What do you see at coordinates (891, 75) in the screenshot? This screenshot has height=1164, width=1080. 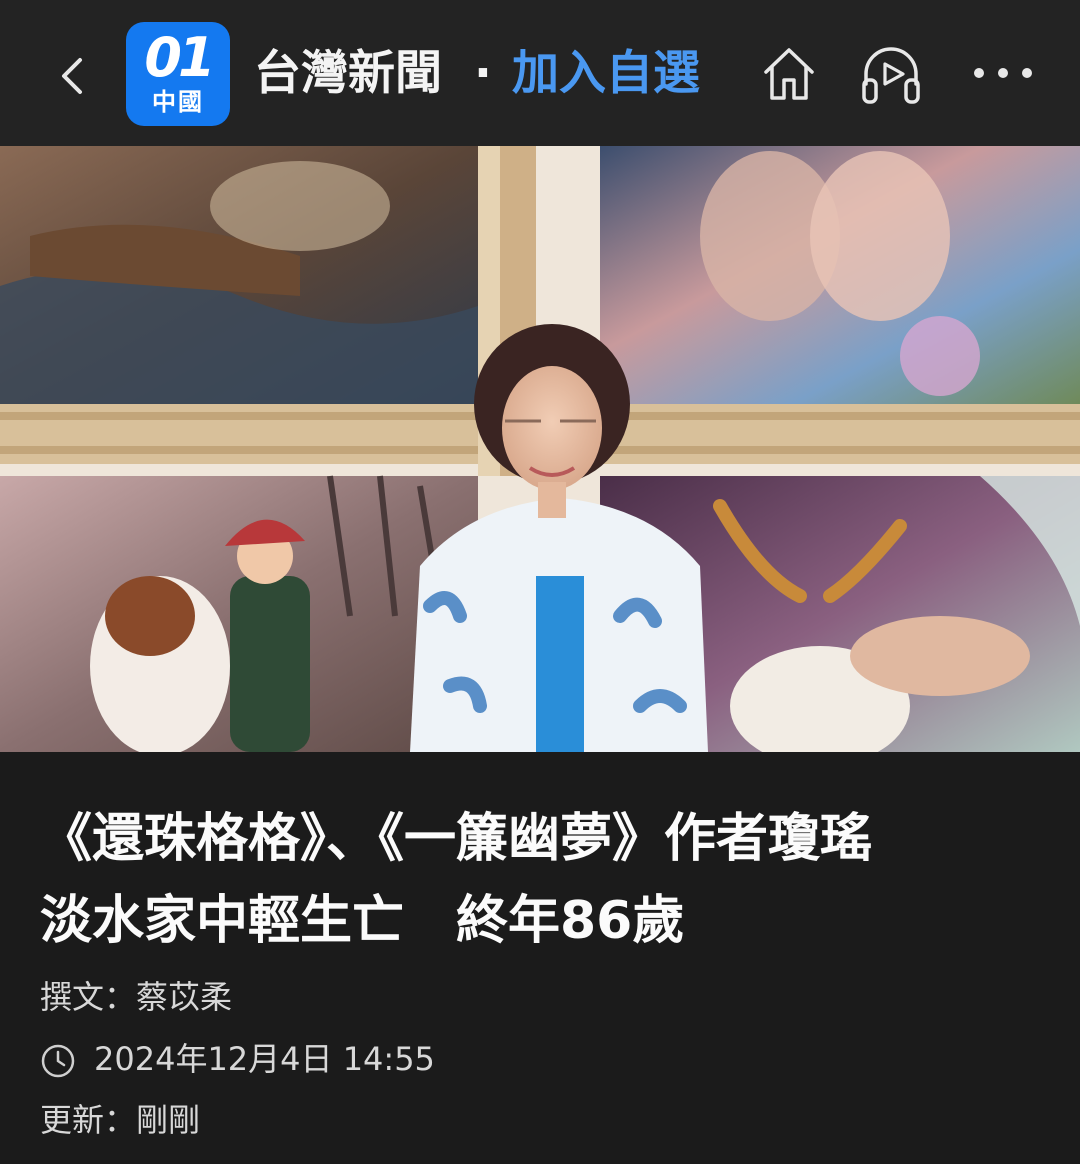 I see `headphones-icon` at bounding box center [891, 75].